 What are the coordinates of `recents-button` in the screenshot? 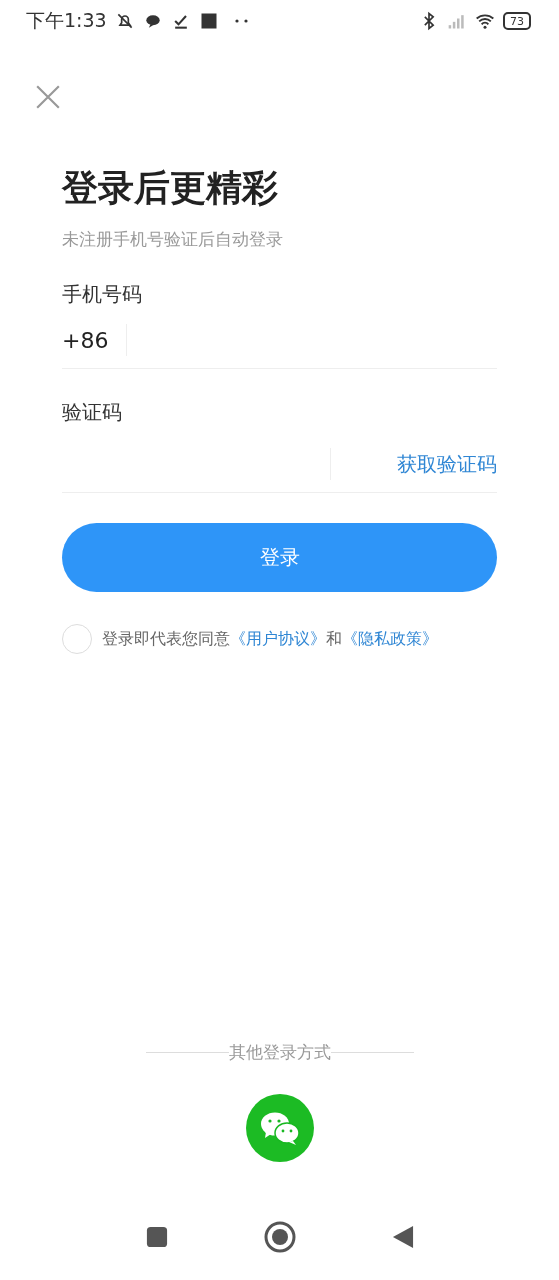 It's located at (156, 1237).